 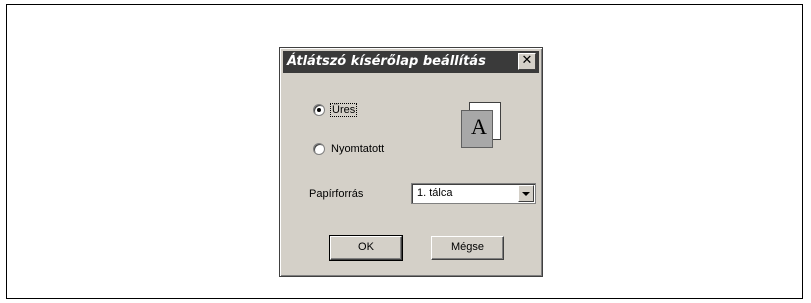 I want to click on close-button: ✕, so click(x=527, y=61).